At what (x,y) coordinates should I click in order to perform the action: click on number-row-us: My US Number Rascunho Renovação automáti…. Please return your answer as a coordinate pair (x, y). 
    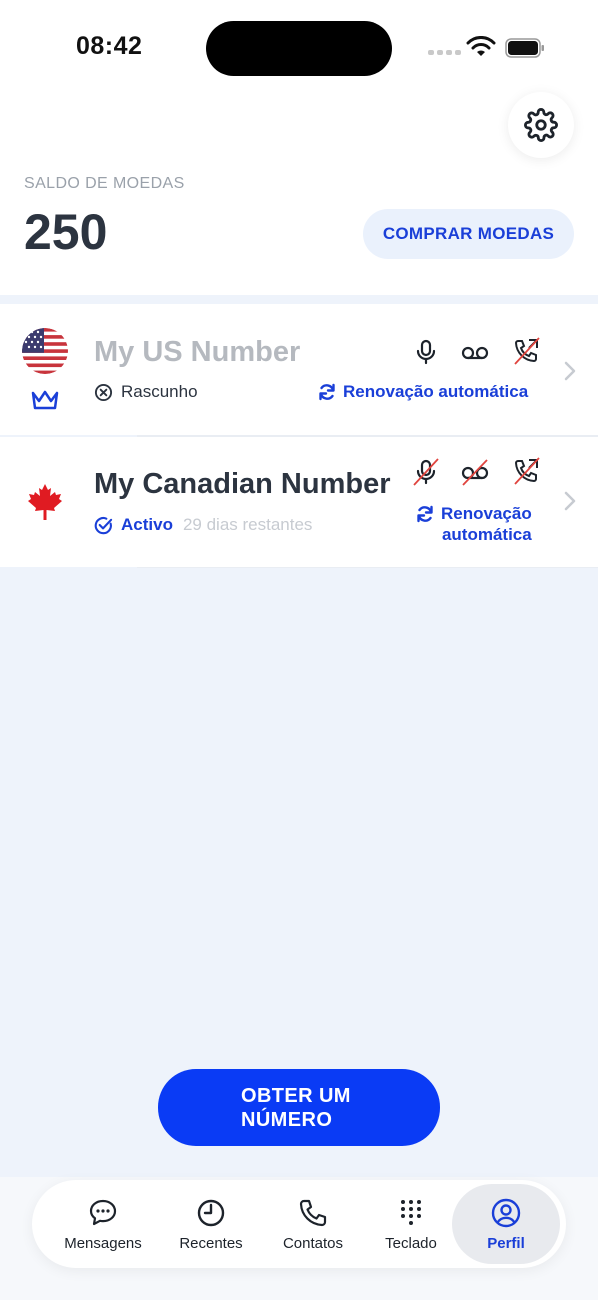
    Looking at the image, I should click on (299, 369).